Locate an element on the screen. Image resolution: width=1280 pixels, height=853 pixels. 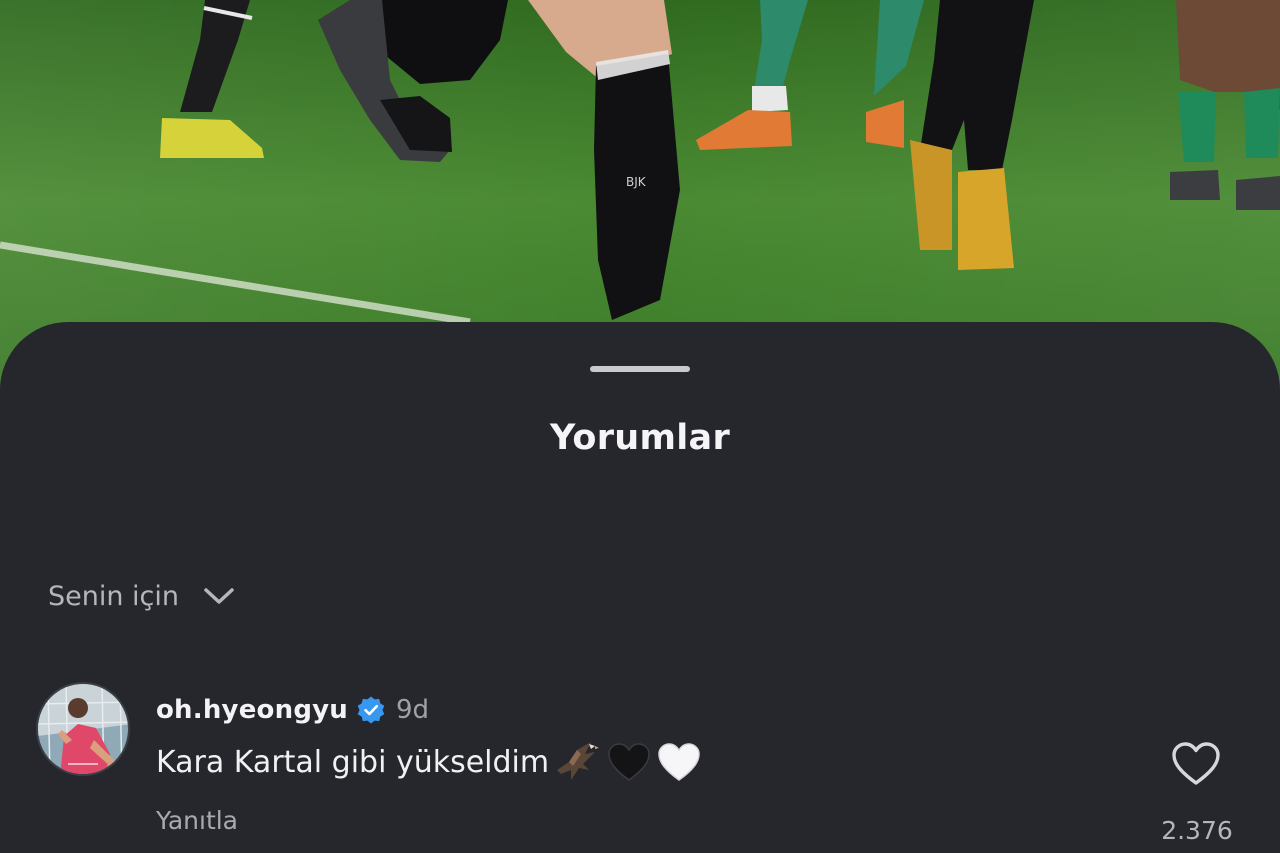
svg-text: BJK is located at coordinates (636, 182).